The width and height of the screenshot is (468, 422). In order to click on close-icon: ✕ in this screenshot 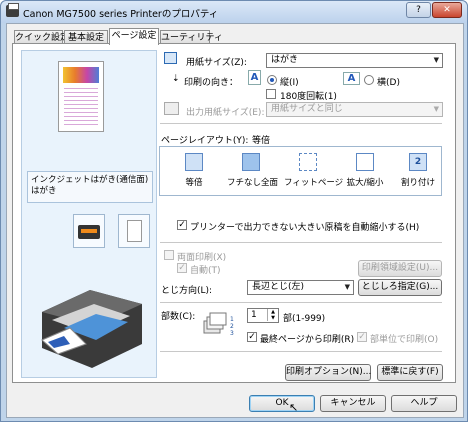, I will do `click(447, 10)`.